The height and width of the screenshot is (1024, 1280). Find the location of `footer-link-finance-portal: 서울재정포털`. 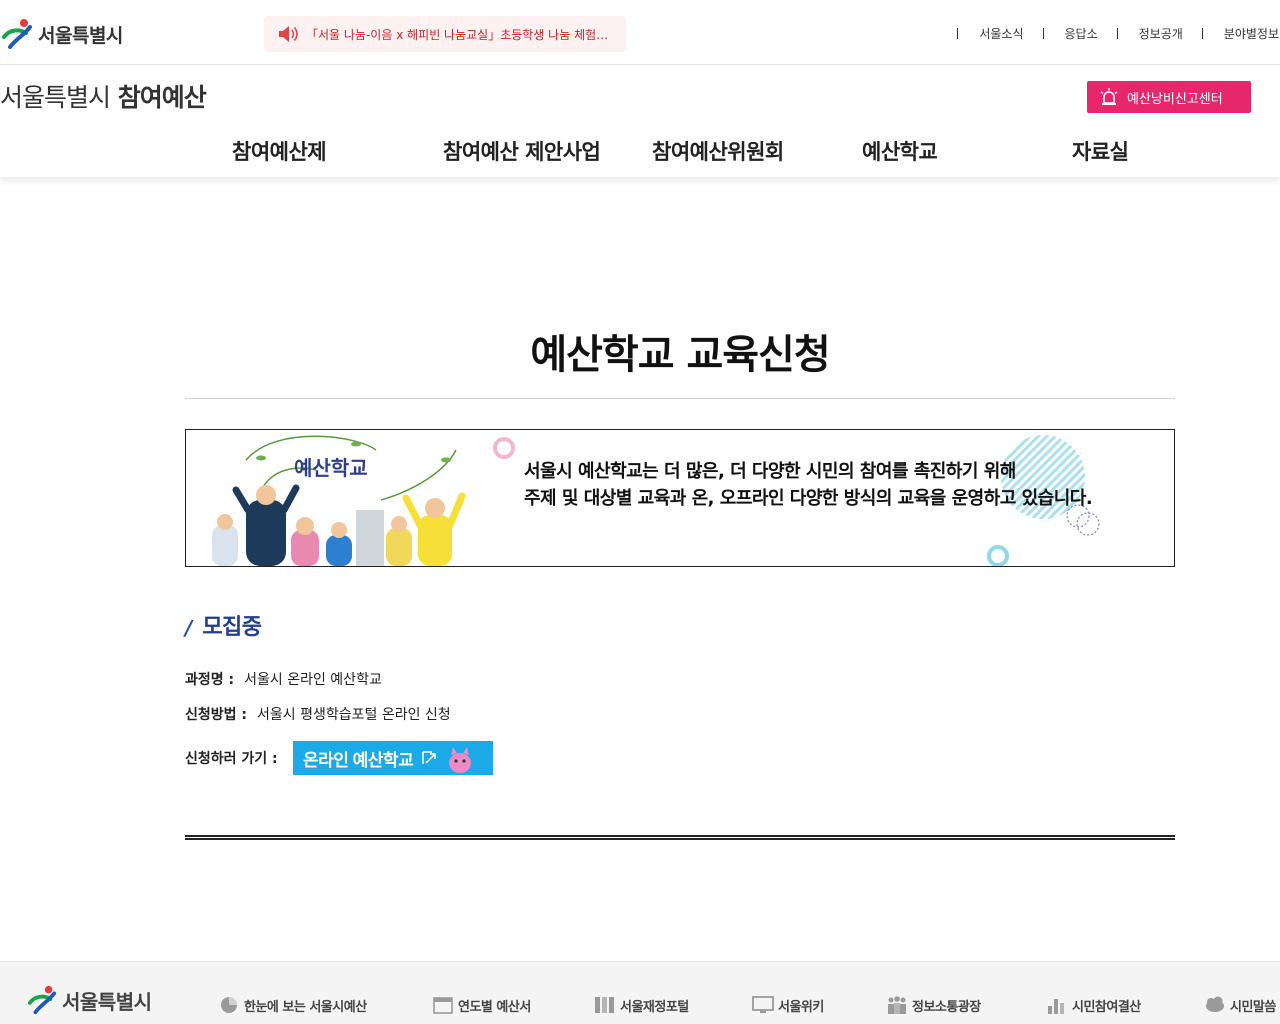

footer-link-finance-portal: 서울재정포털 is located at coordinates (641, 1005).